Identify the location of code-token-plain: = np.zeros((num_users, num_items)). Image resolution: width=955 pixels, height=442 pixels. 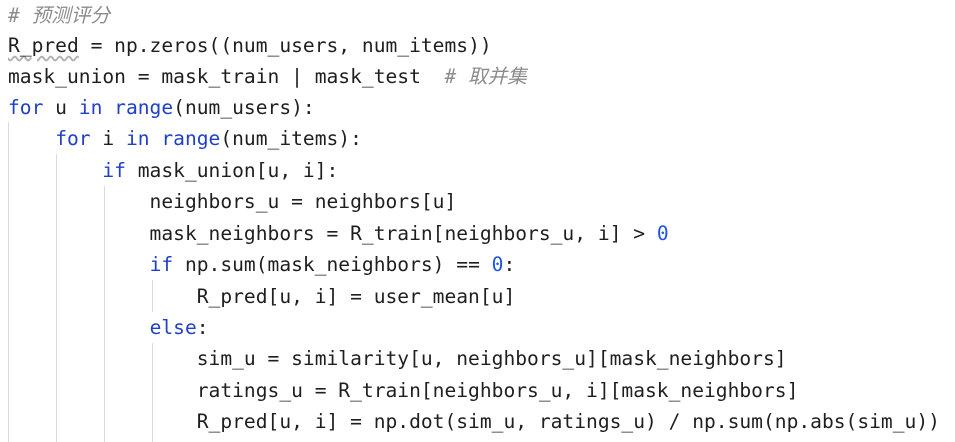
(285, 45).